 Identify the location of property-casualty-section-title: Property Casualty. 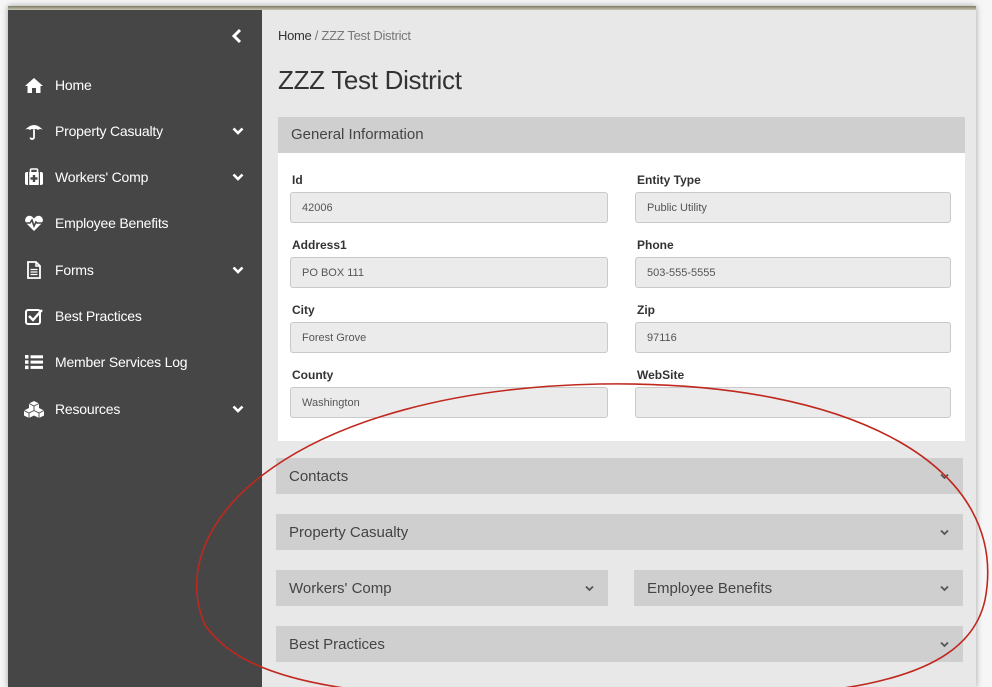
(349, 532).